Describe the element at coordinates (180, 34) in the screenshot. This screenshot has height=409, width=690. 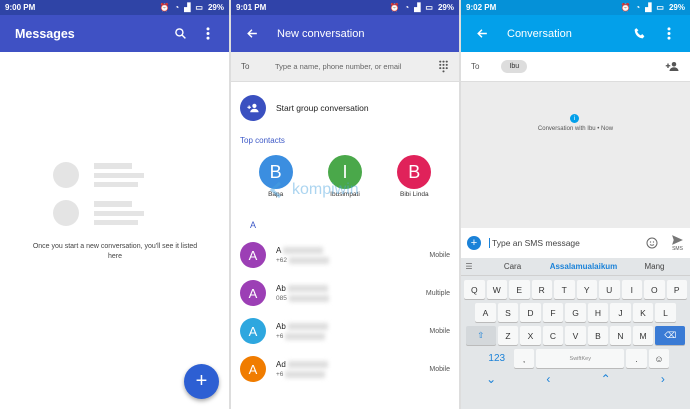
I see `search-icon` at that location.